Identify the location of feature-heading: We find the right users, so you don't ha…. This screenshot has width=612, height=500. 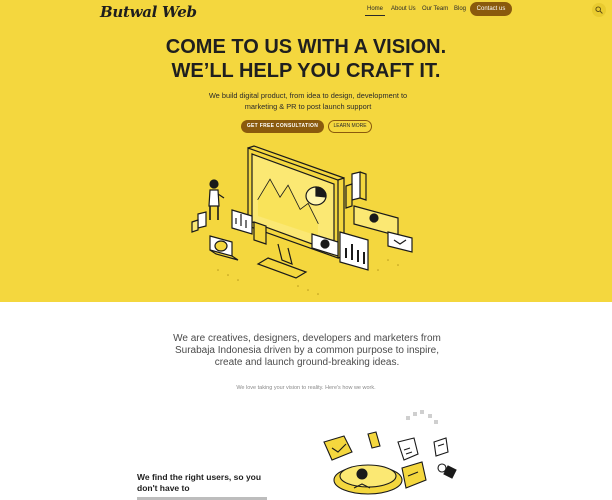
(199, 482).